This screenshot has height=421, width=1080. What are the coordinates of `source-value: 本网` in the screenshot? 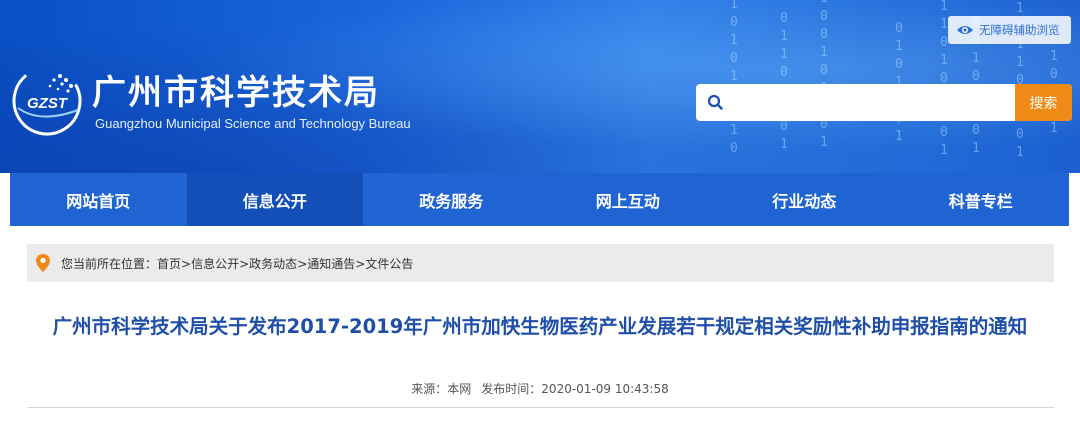 It's located at (459, 389).